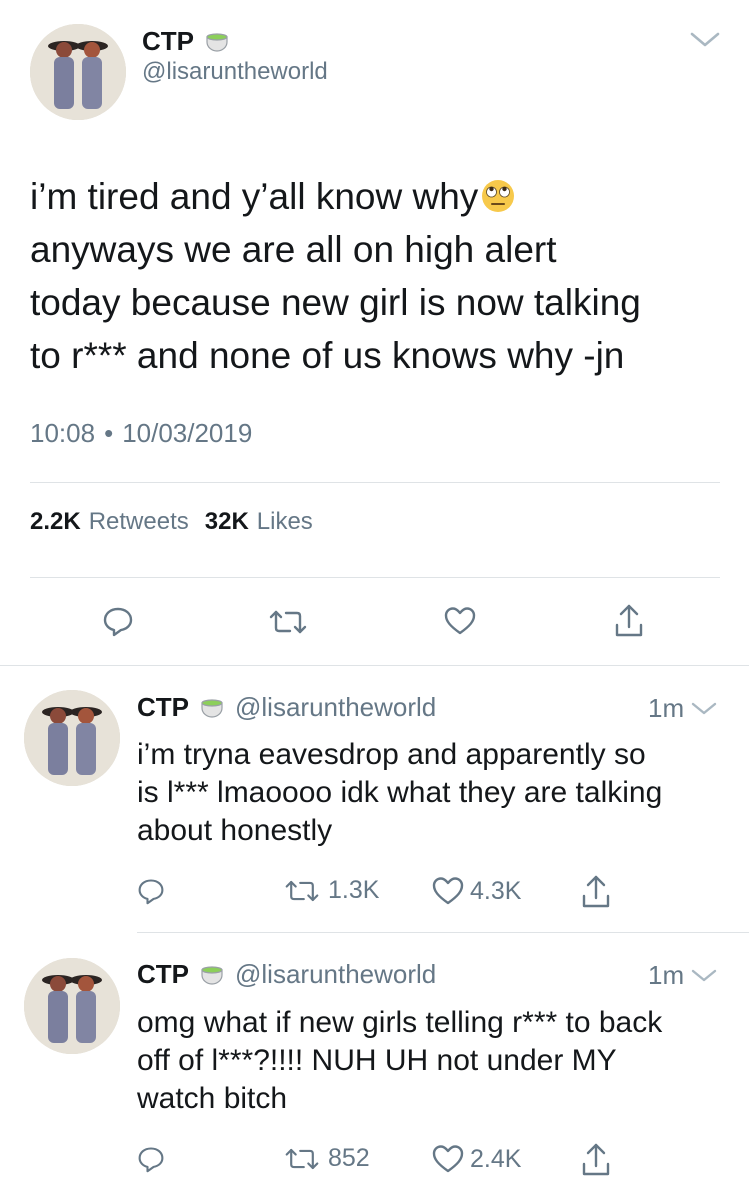 The width and height of the screenshot is (749, 1200). Describe the element at coordinates (374, 665) in the screenshot. I see `section-divider` at that location.